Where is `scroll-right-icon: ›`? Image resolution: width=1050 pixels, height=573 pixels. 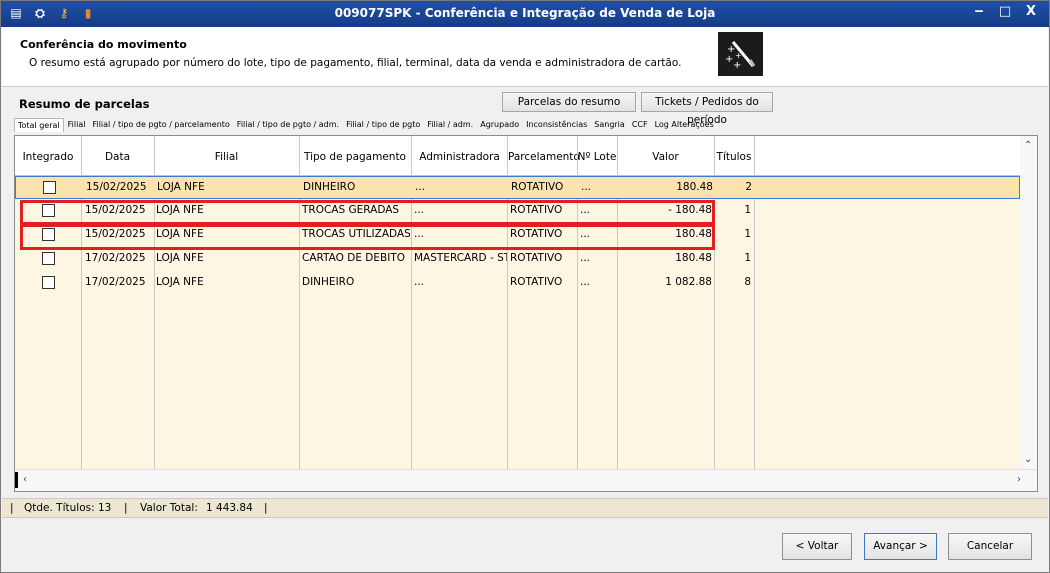
scroll-right-icon: › is located at coordinates (1019, 479).